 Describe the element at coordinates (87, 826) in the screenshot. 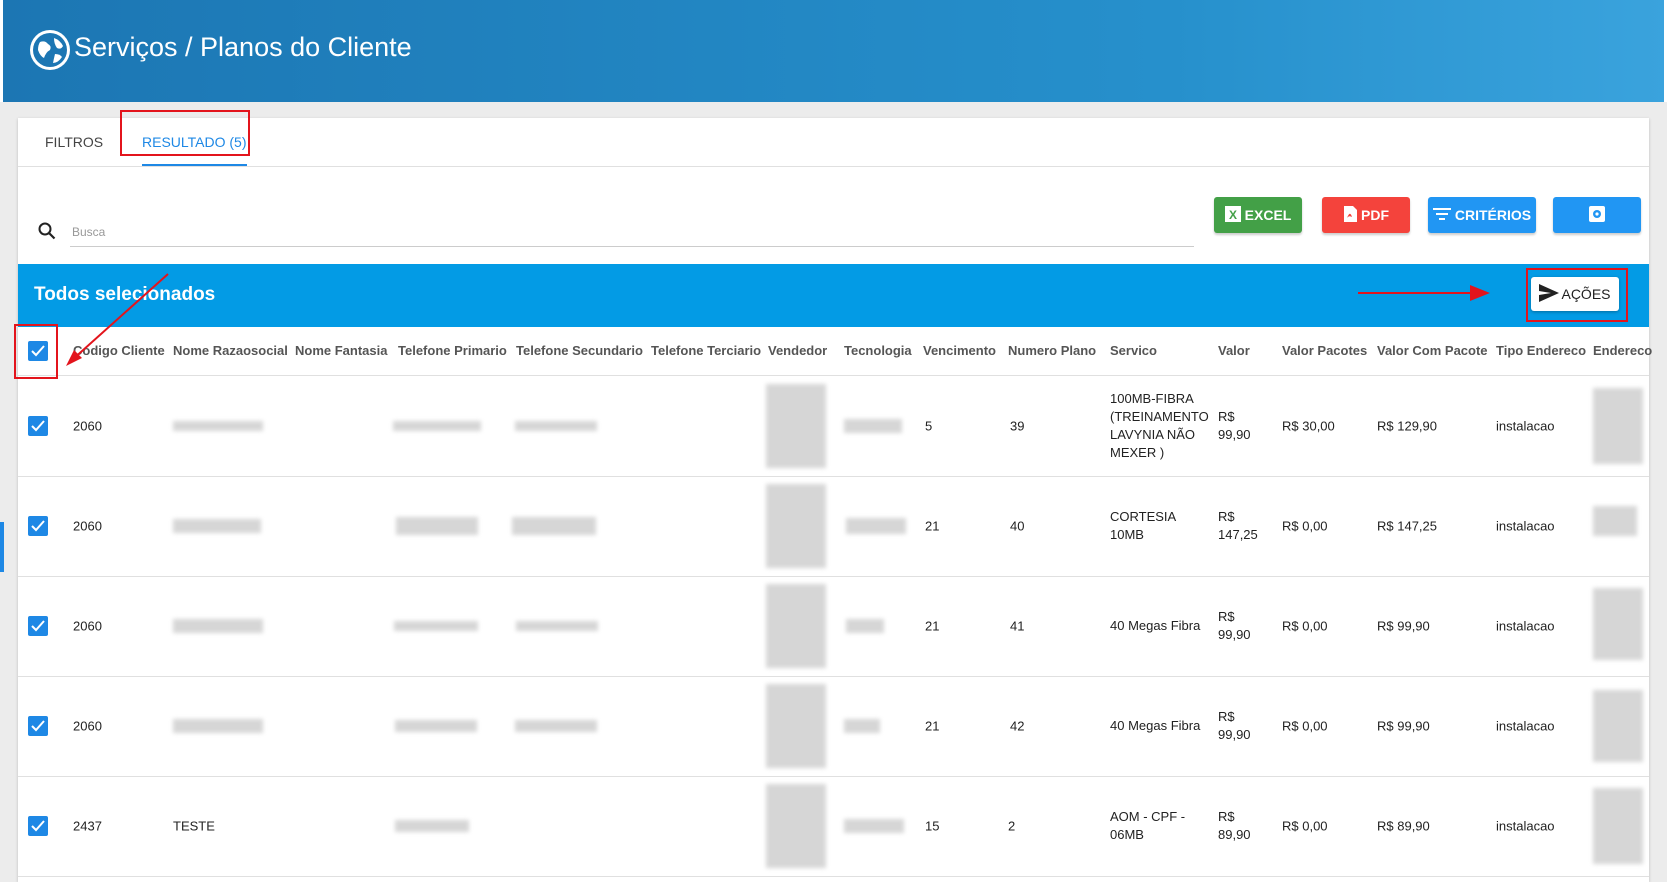

I see `cell-codigo: 2437` at that location.